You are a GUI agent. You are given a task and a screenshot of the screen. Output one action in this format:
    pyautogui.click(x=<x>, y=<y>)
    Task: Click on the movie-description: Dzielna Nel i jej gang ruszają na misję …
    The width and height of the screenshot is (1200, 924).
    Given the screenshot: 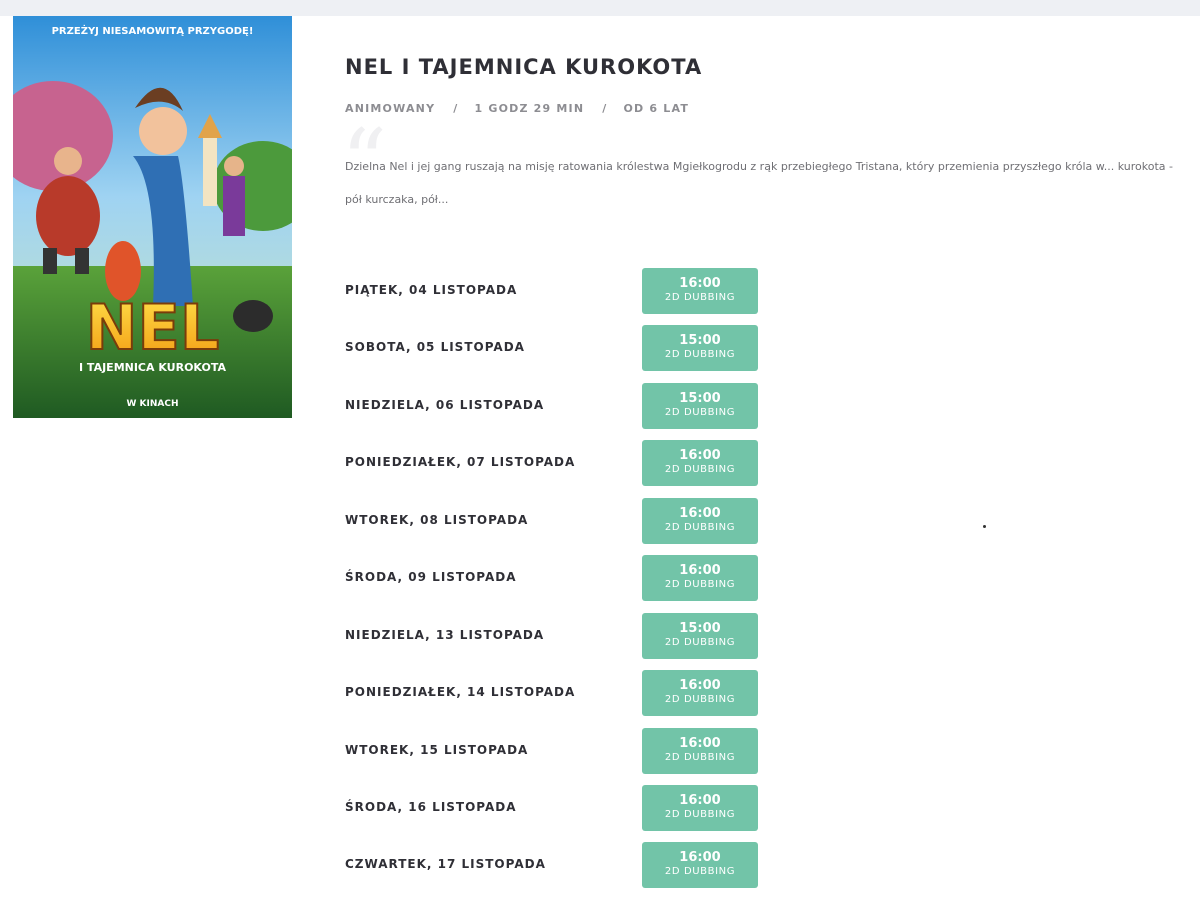 What is the action you would take?
    pyautogui.click(x=759, y=183)
    